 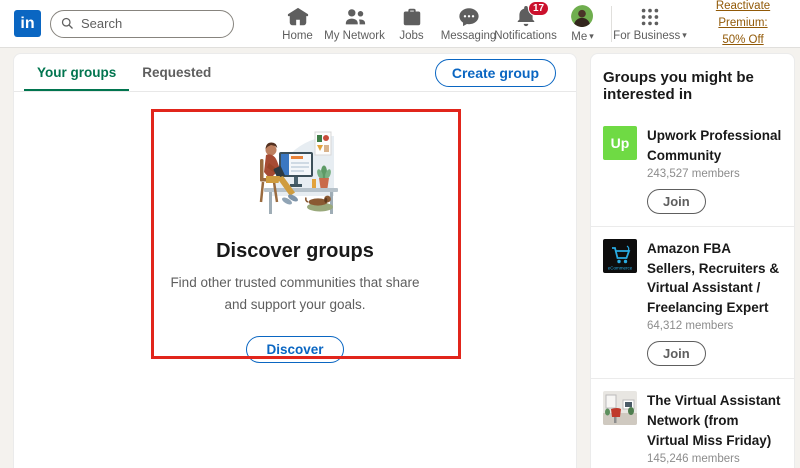 I want to click on office-photo-logo, so click(x=620, y=408).